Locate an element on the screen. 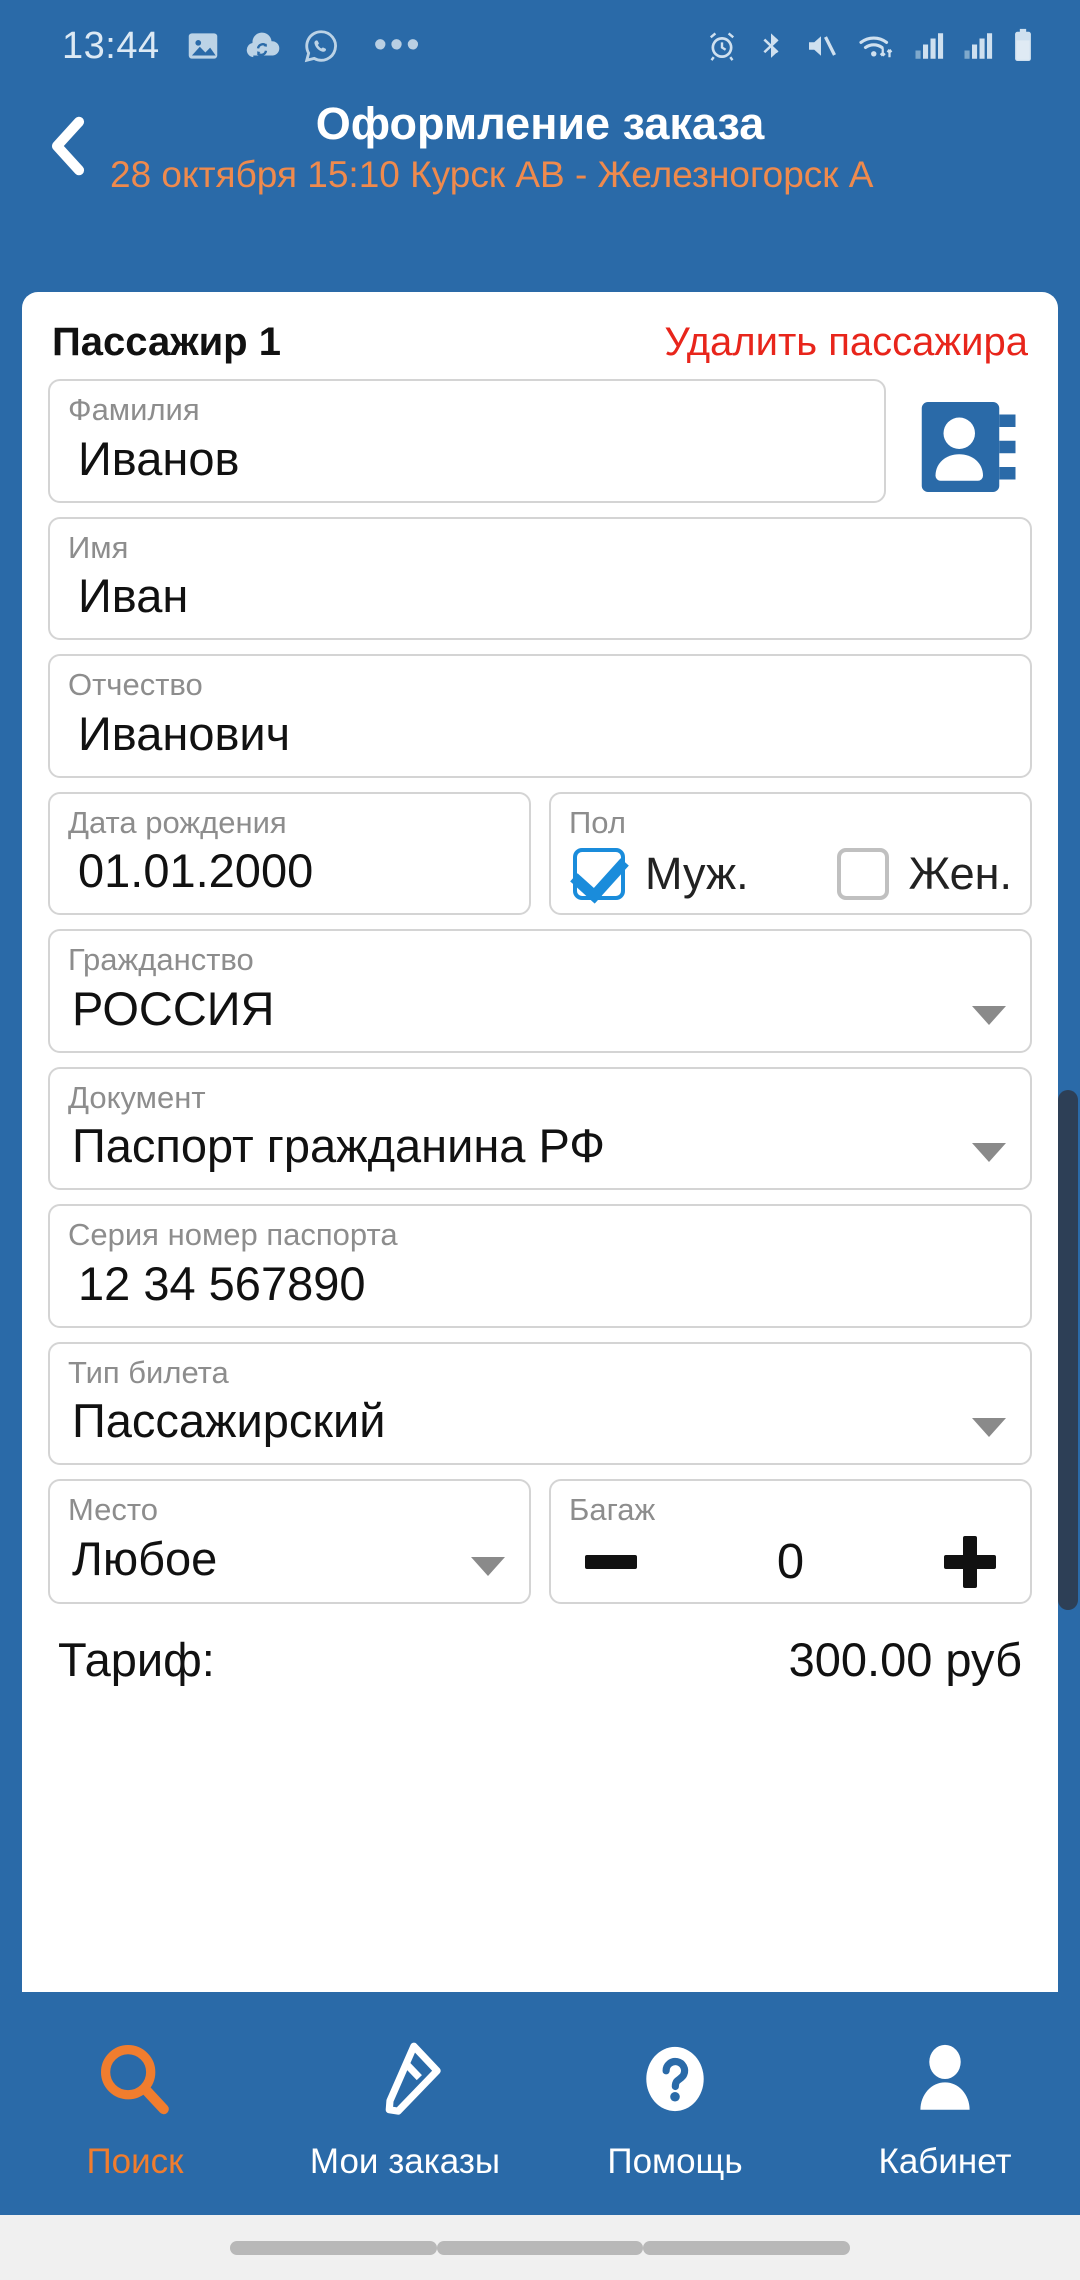 The width and height of the screenshot is (1080, 2280). baggage-count: 0 is located at coordinates (790, 1561).